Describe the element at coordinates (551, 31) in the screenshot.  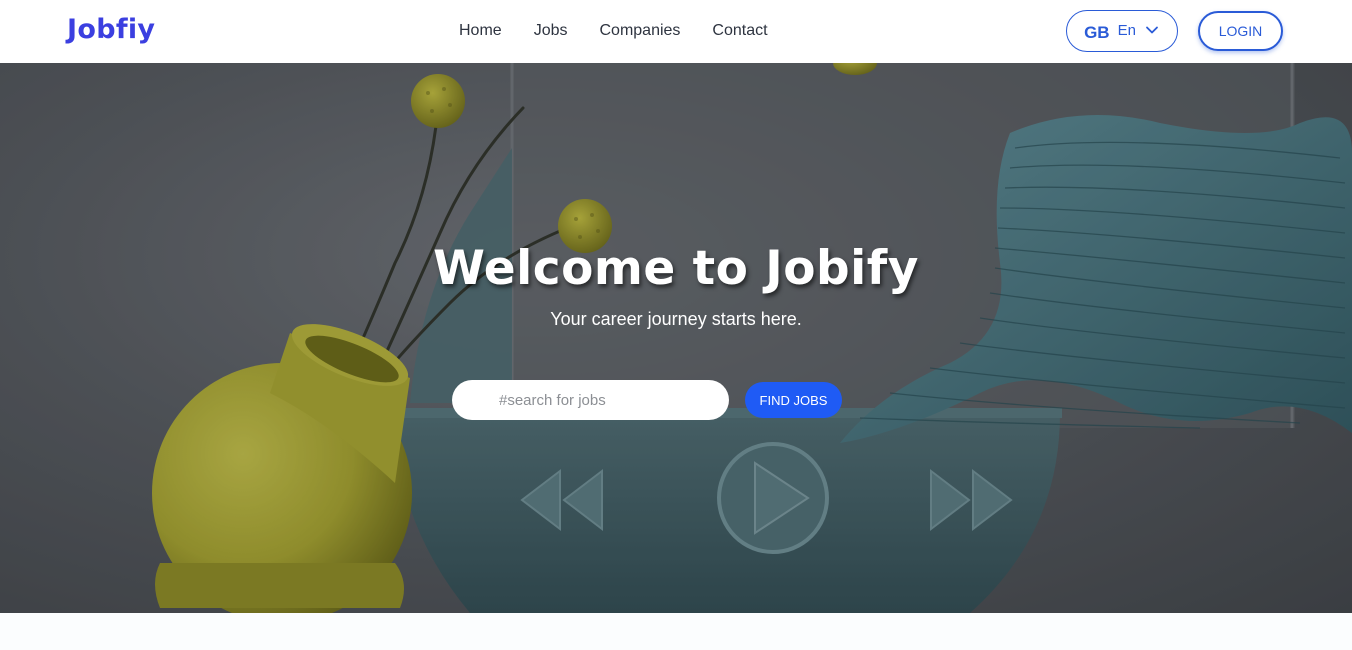
I see `nav-jobs-link: Jobs` at that location.